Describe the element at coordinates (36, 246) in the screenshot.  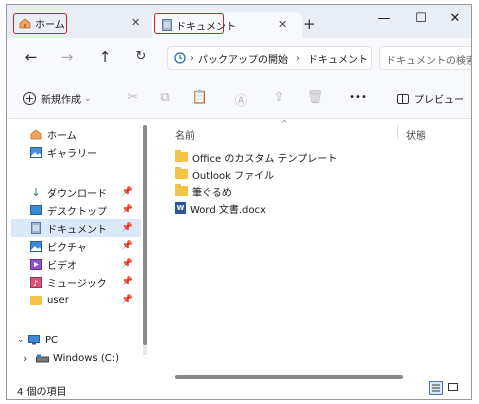
I see `pictures-icon` at that location.